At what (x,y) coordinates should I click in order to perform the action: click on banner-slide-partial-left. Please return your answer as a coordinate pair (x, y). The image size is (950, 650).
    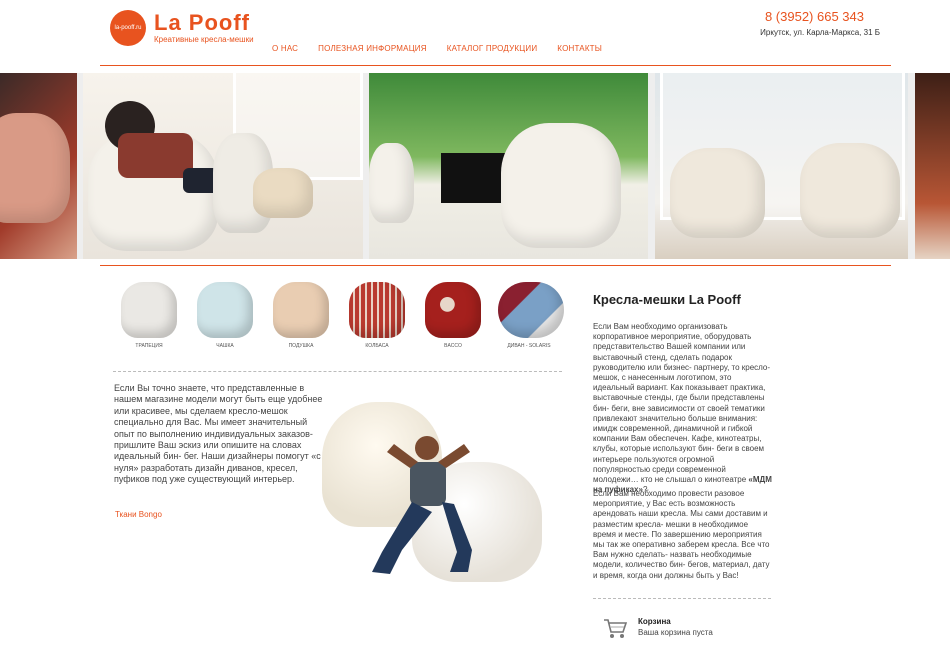
    Looking at the image, I should click on (38, 166).